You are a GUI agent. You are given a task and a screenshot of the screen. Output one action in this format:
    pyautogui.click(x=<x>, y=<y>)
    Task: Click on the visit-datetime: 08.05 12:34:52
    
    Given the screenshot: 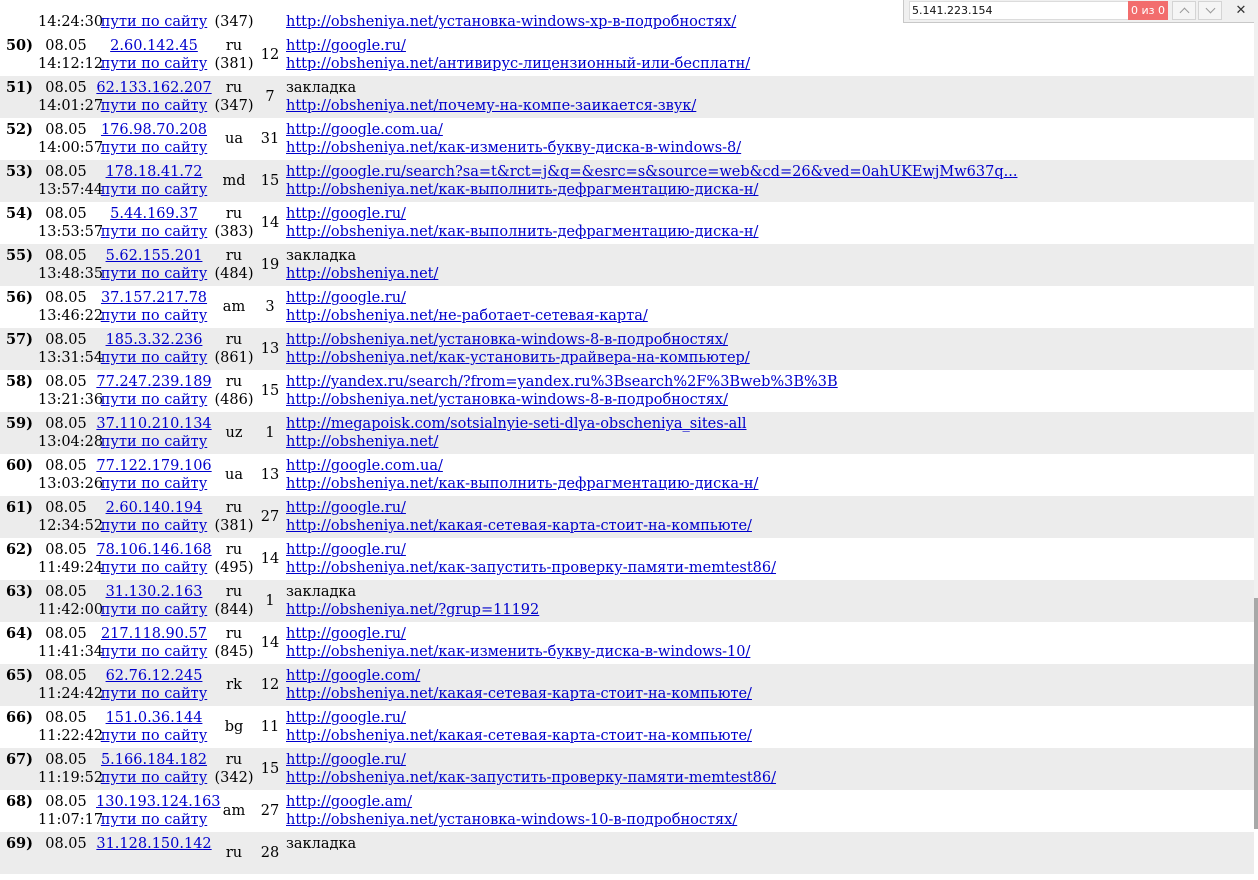 What is the action you would take?
    pyautogui.click(x=70, y=517)
    